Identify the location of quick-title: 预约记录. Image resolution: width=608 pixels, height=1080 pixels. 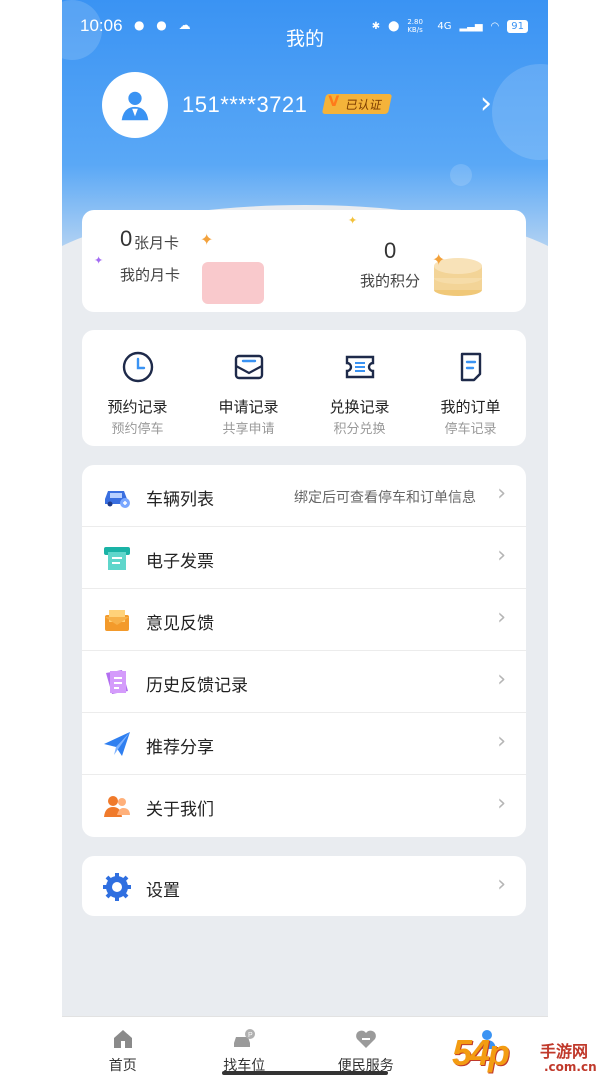
(137, 407).